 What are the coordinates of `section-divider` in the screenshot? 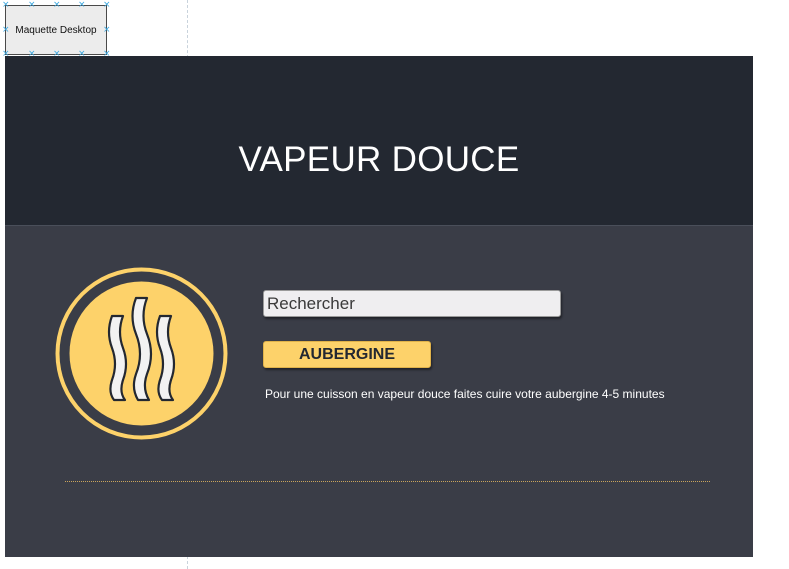 It's located at (387, 481).